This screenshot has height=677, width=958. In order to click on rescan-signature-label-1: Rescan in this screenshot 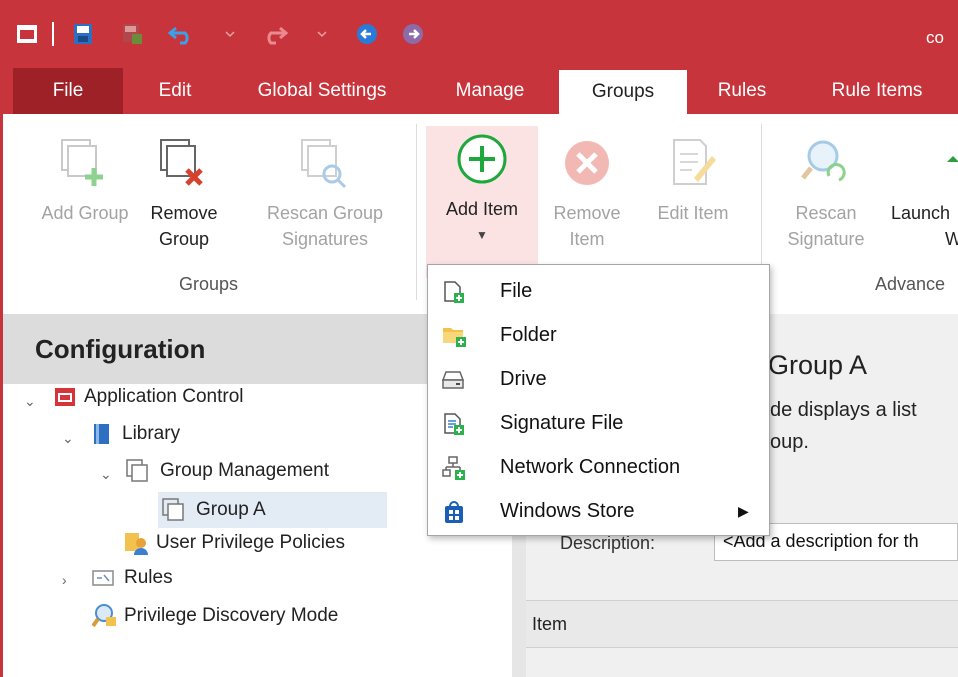, I will do `click(826, 213)`.